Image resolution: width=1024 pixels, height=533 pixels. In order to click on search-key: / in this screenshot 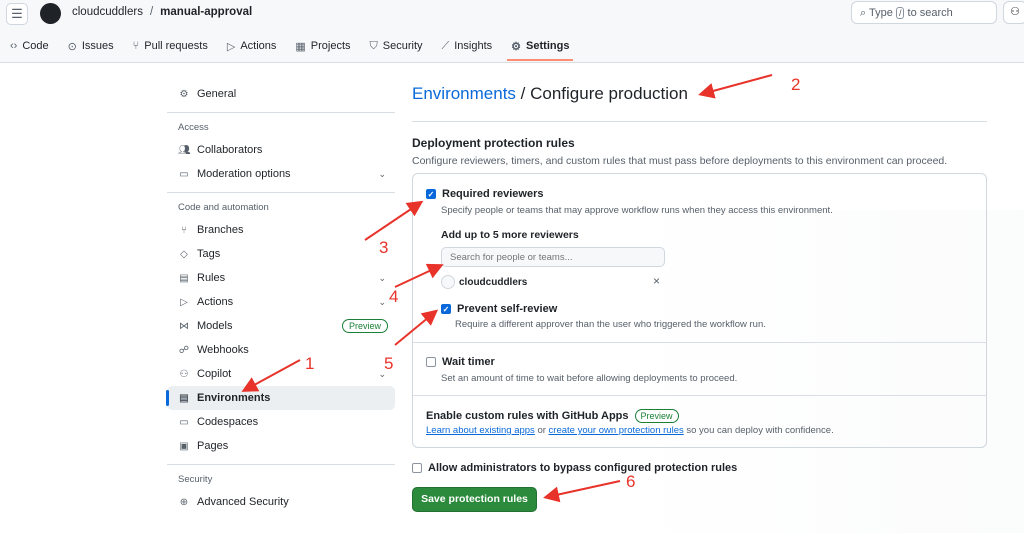, I will do `click(900, 13)`.